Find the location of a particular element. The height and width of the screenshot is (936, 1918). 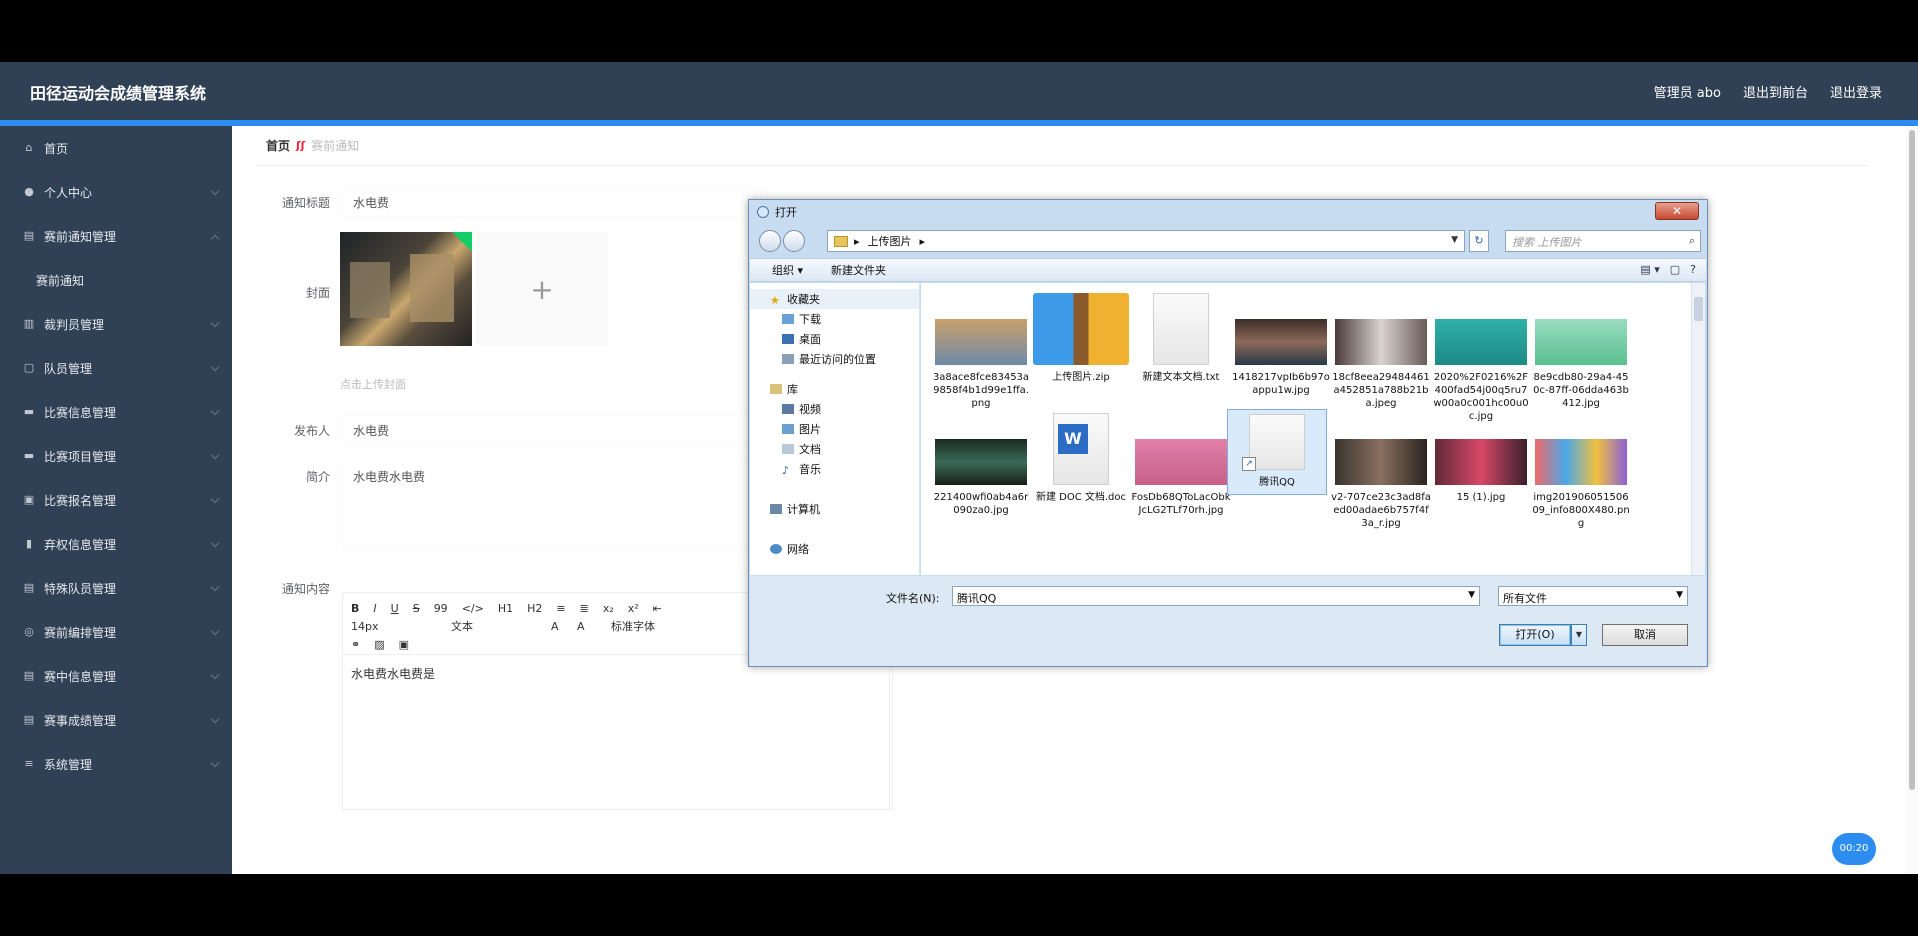

dialog-close-button: ✕ is located at coordinates (1677, 211).